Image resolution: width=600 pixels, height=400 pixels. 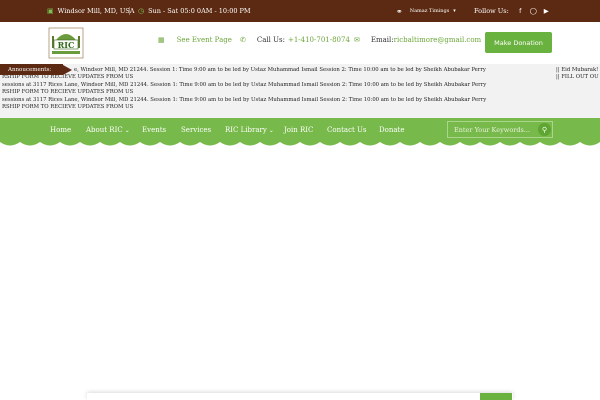 I want to click on nav-library-label: RIC Library, so click(x=246, y=130).